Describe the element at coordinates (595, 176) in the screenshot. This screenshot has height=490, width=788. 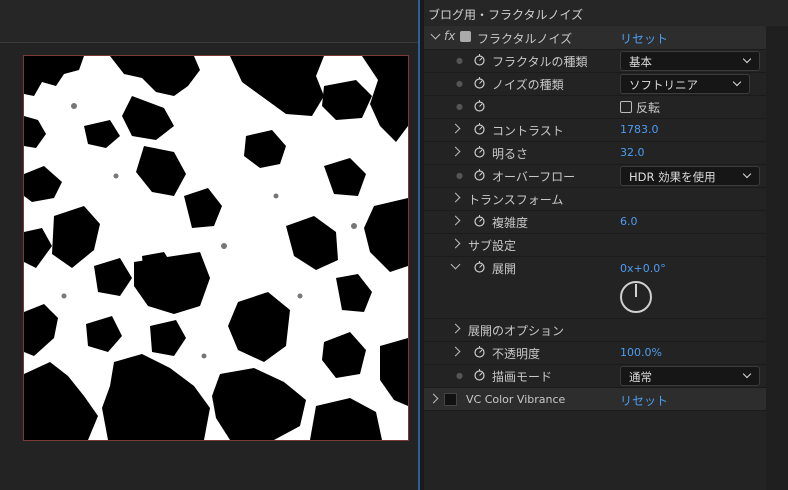
I see `prop-overflow: ● オーバーフロー HDR 効果を使用` at that location.